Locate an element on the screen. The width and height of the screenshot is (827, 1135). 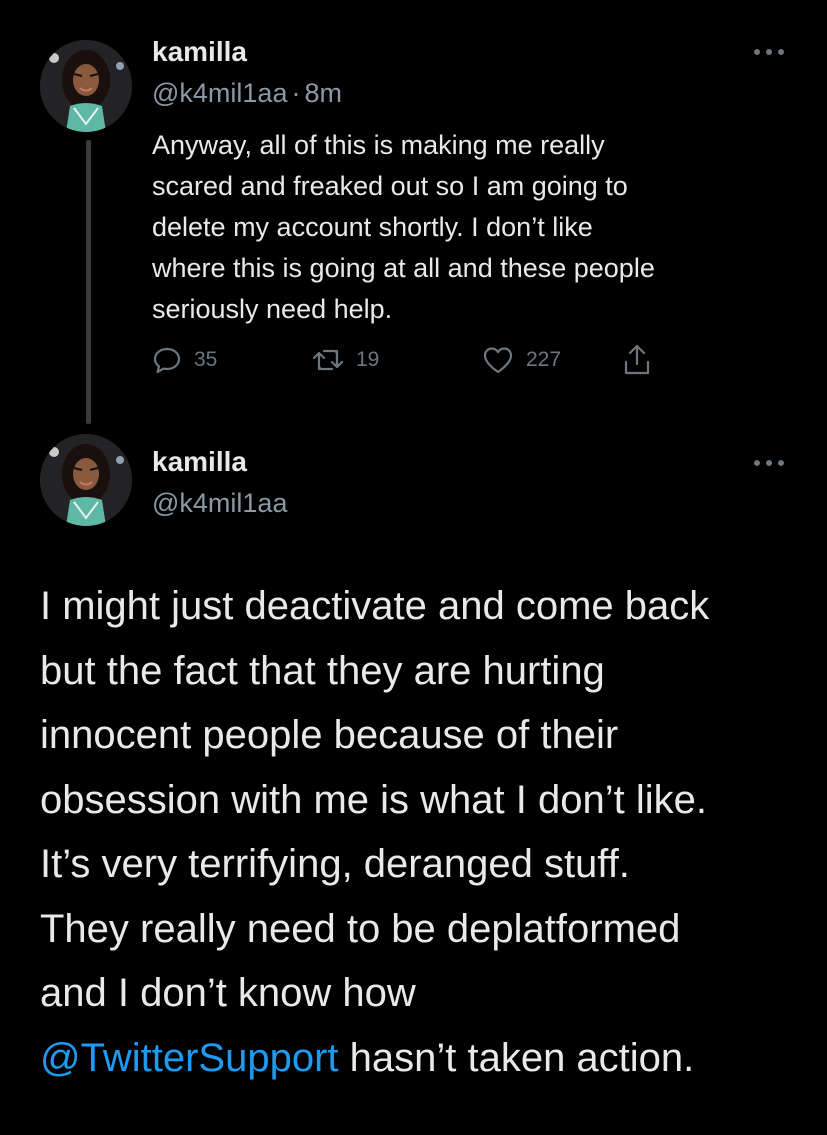
tweet-text-line: They really need to be deplatformed is located at coordinates (360, 928).